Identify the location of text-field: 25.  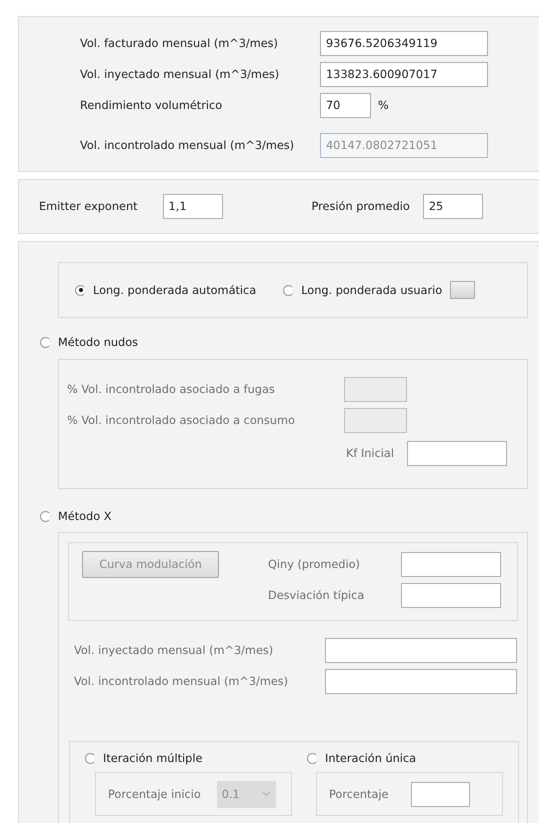
(452, 206).